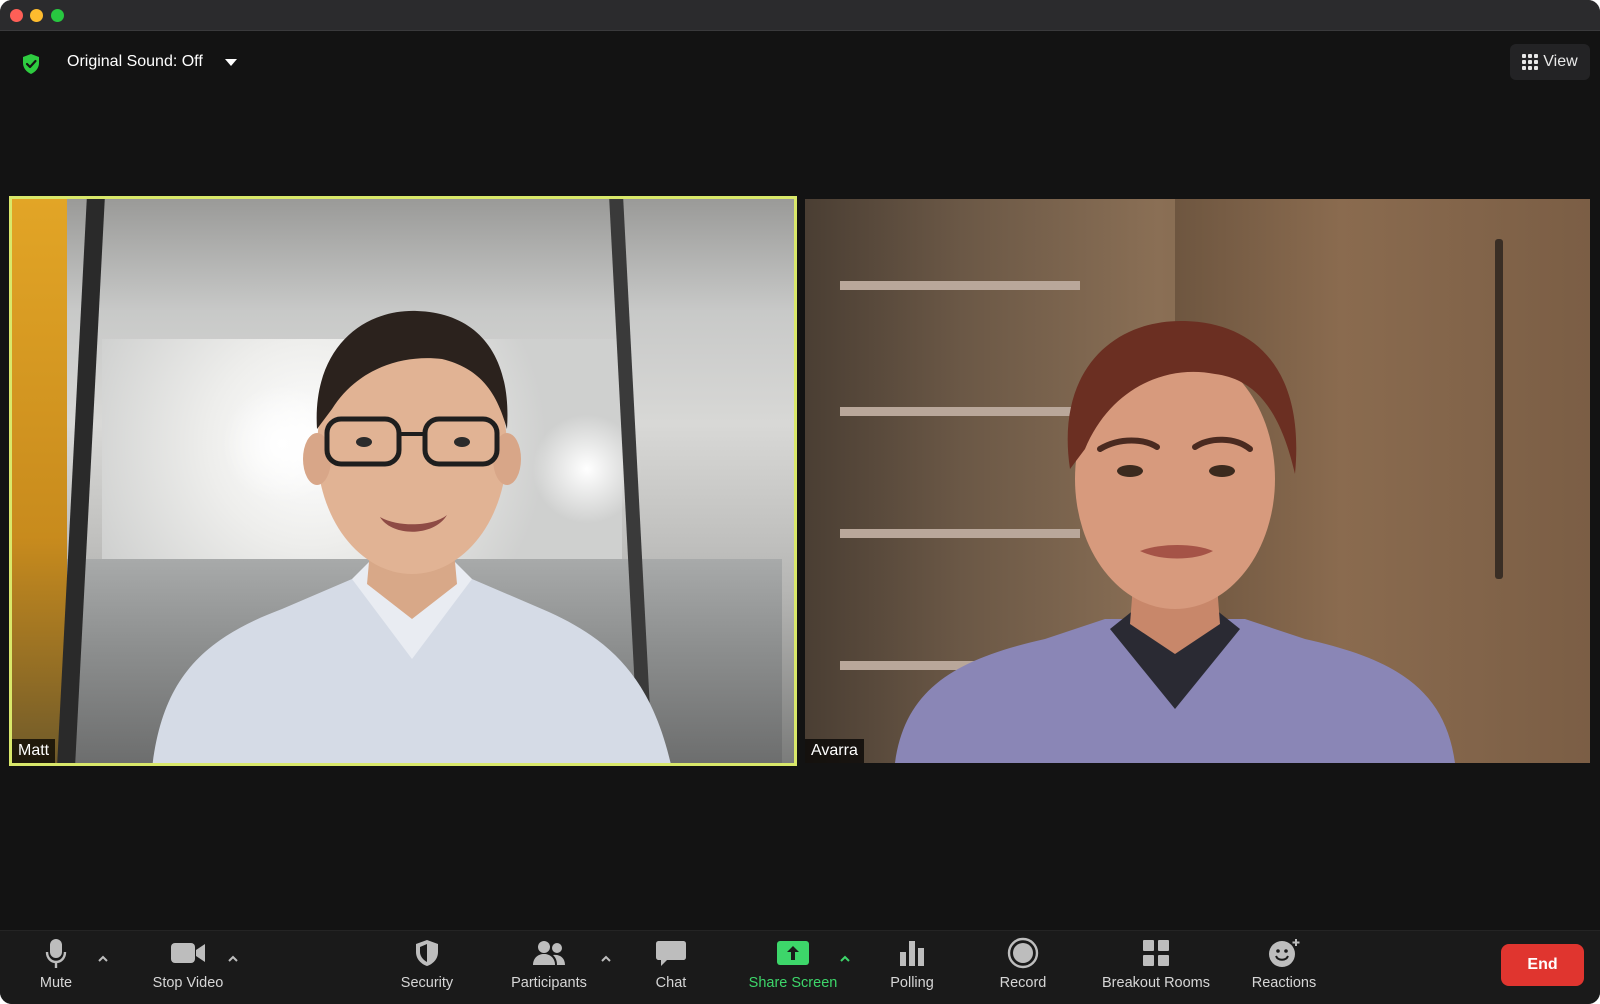 This screenshot has height=1004, width=1600. I want to click on minimize-window-button, so click(36, 15).